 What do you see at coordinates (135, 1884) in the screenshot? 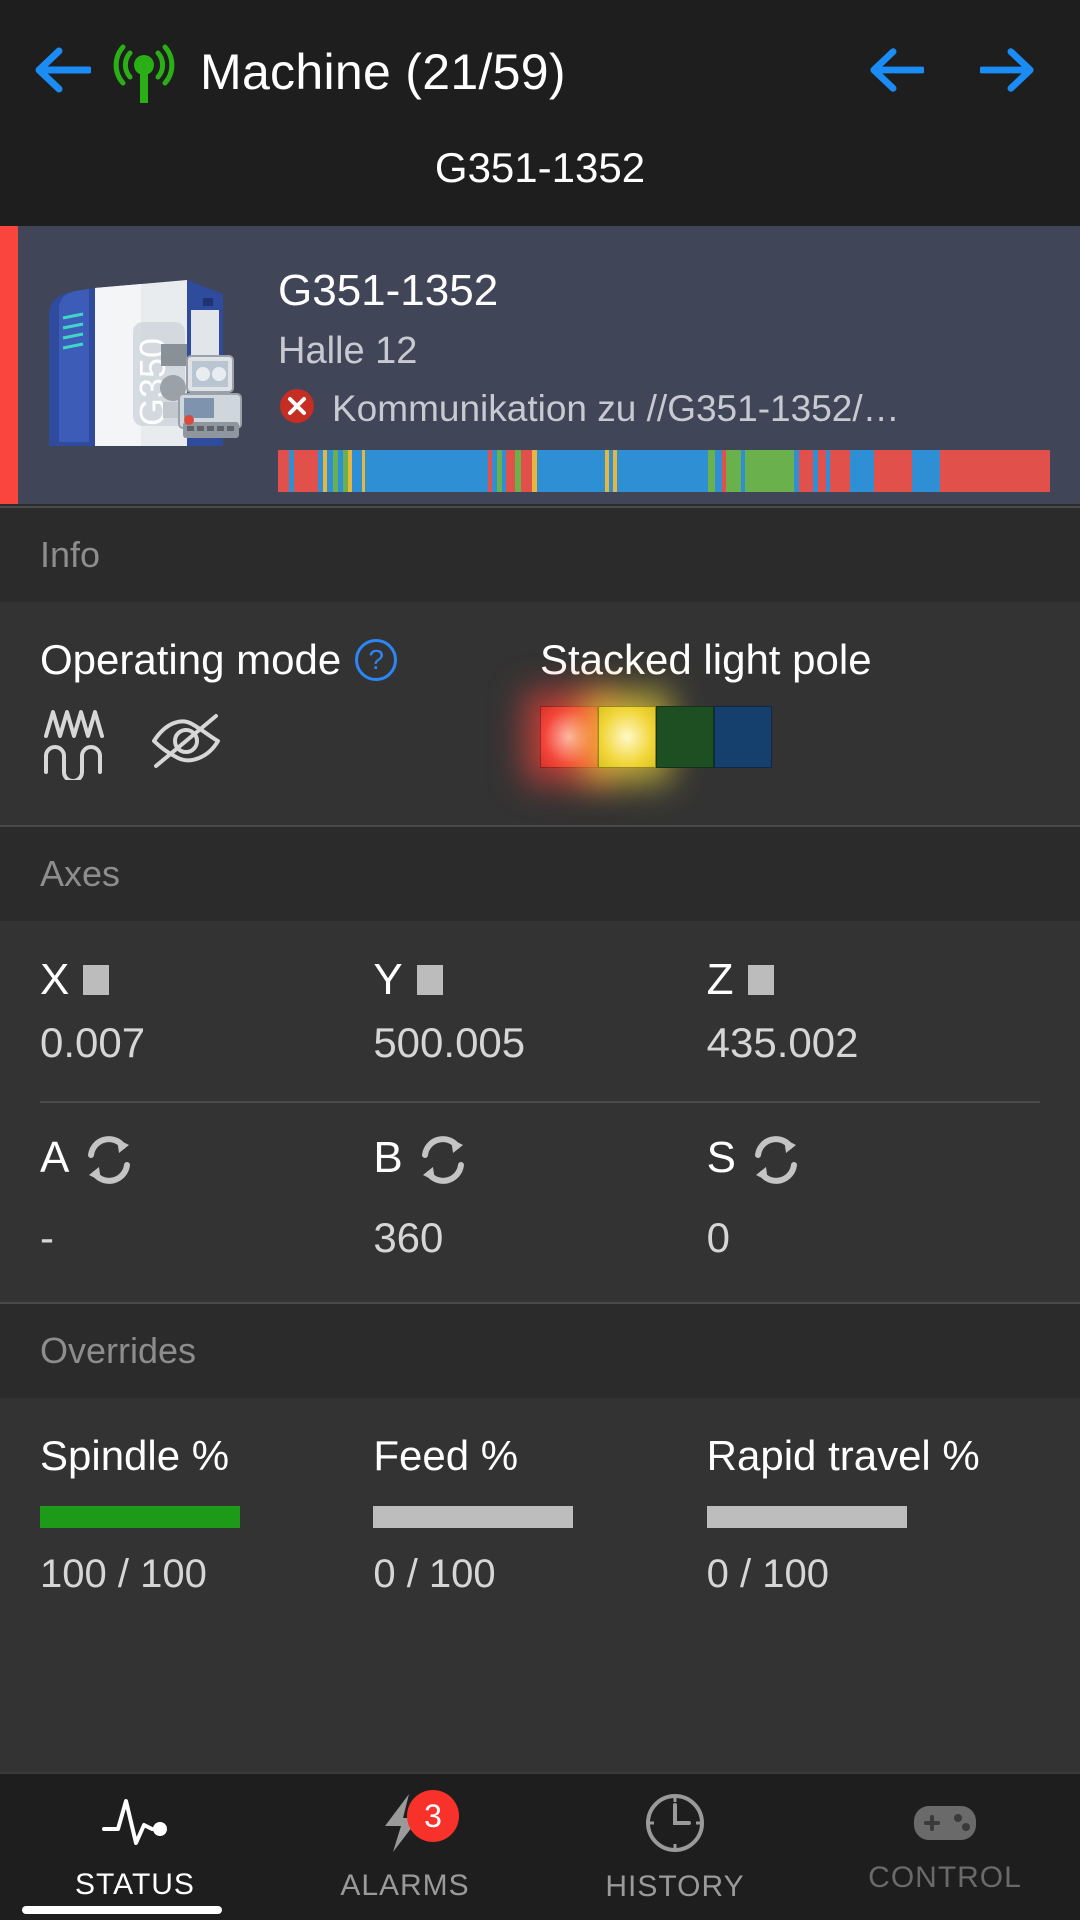
I see `nav-item-label: STATUS` at bounding box center [135, 1884].